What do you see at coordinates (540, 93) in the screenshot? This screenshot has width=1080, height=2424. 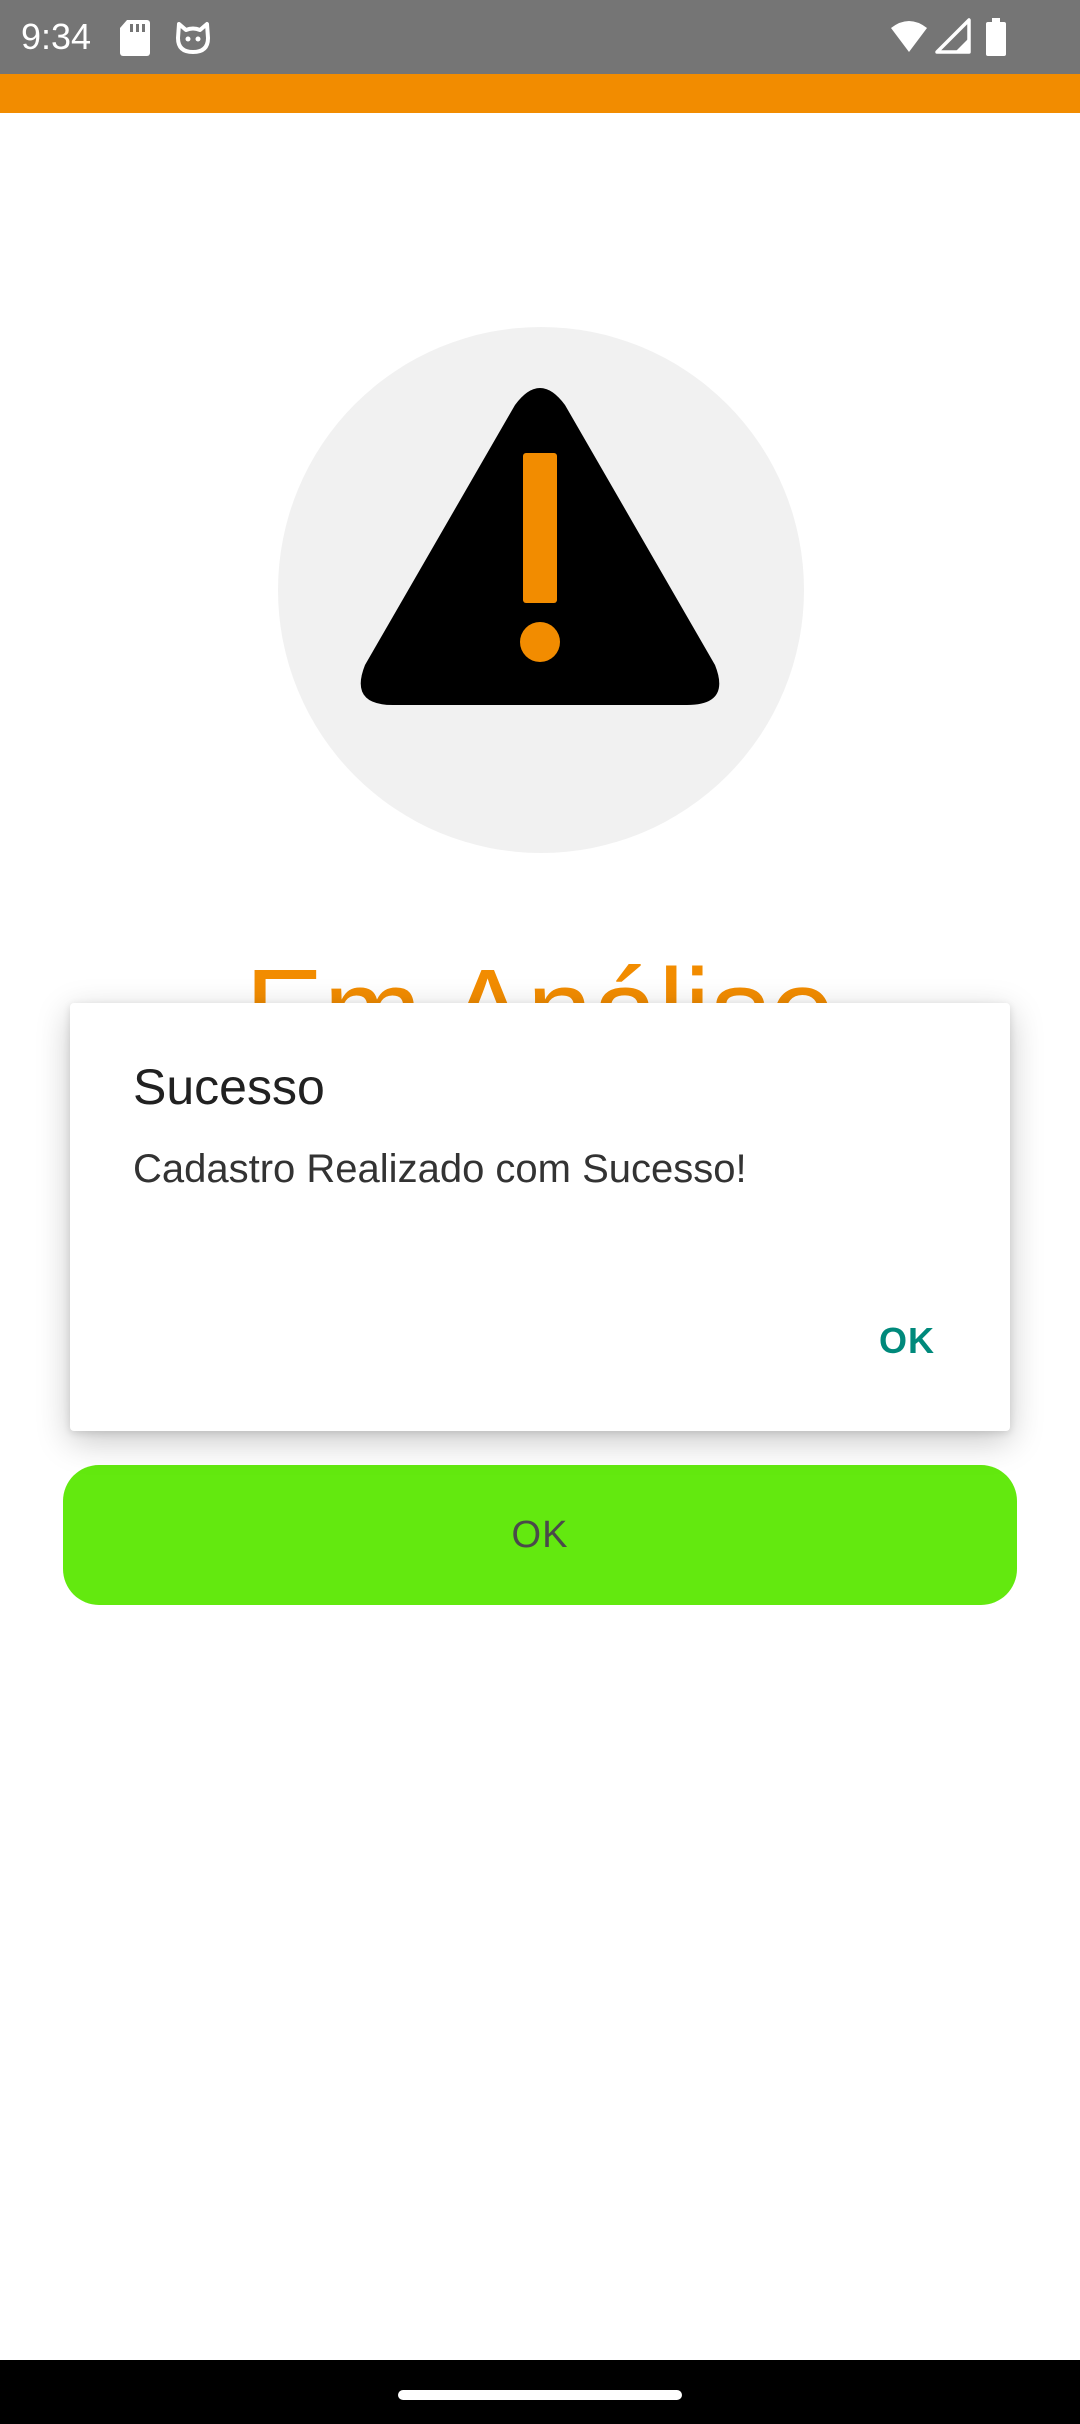 I see `app-bar-strip` at bounding box center [540, 93].